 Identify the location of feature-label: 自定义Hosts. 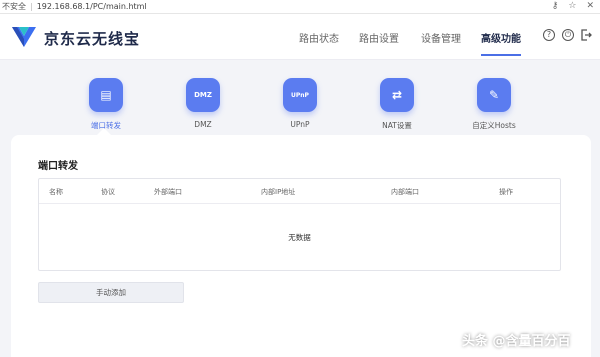
(494, 125).